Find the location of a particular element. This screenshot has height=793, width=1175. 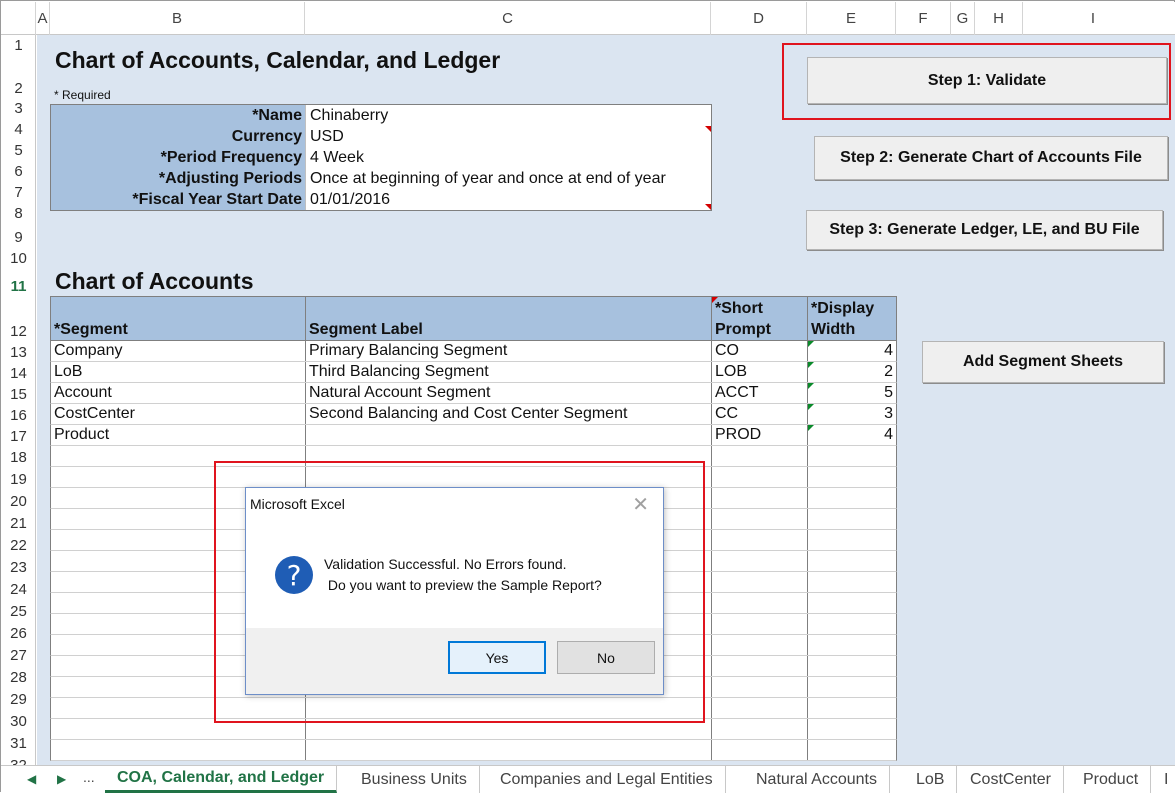

tab-business-units: Business Units is located at coordinates (414, 779).